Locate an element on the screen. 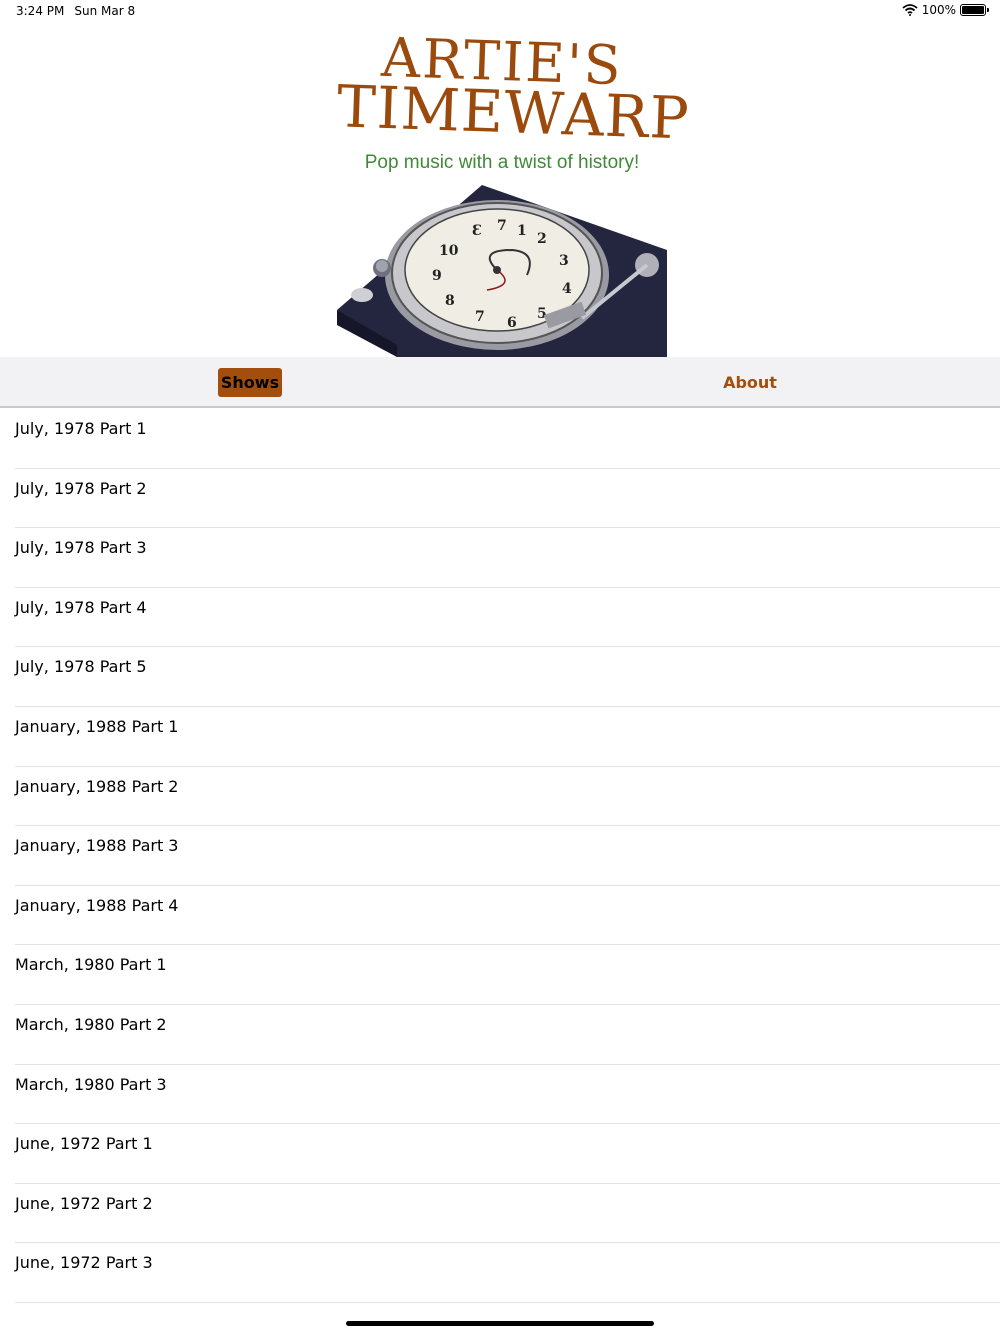  wifi-icon is located at coordinates (910, 10).